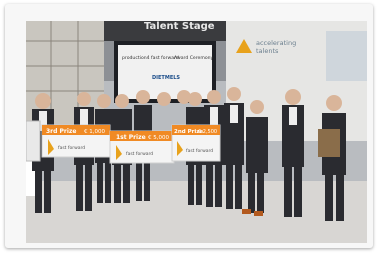 The image size is (379, 257). I want to click on screen-logo: DIETMELS, so click(166, 78).